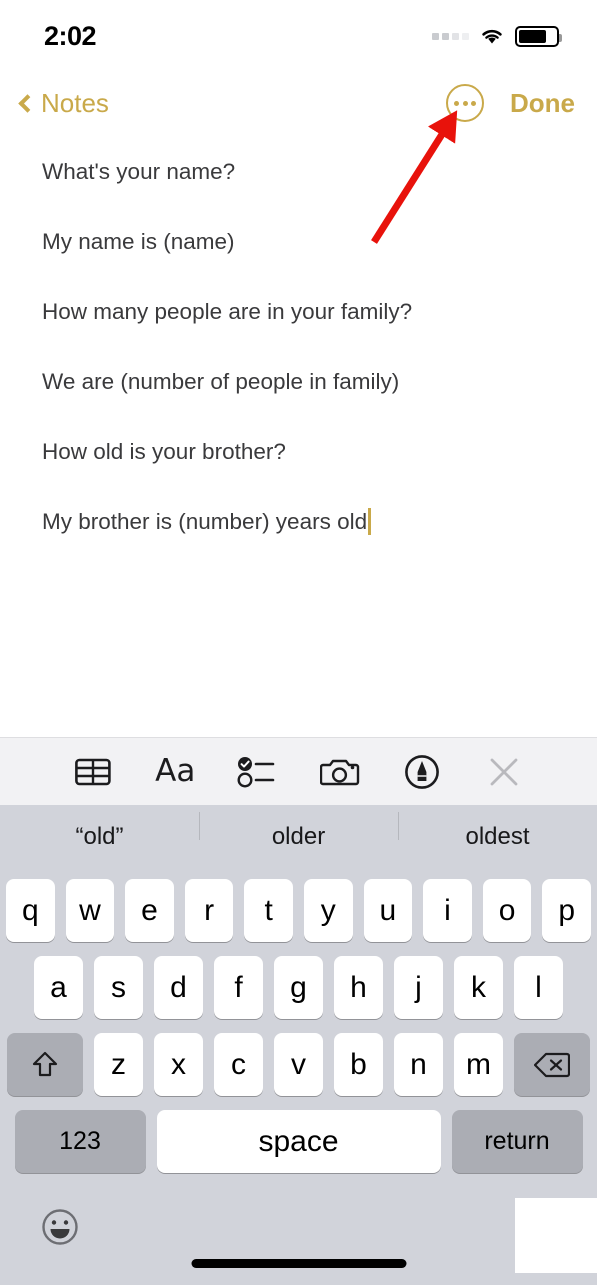 The height and width of the screenshot is (1285, 597). Describe the element at coordinates (465, 103) in the screenshot. I see `more-ellipsis-button` at that location.